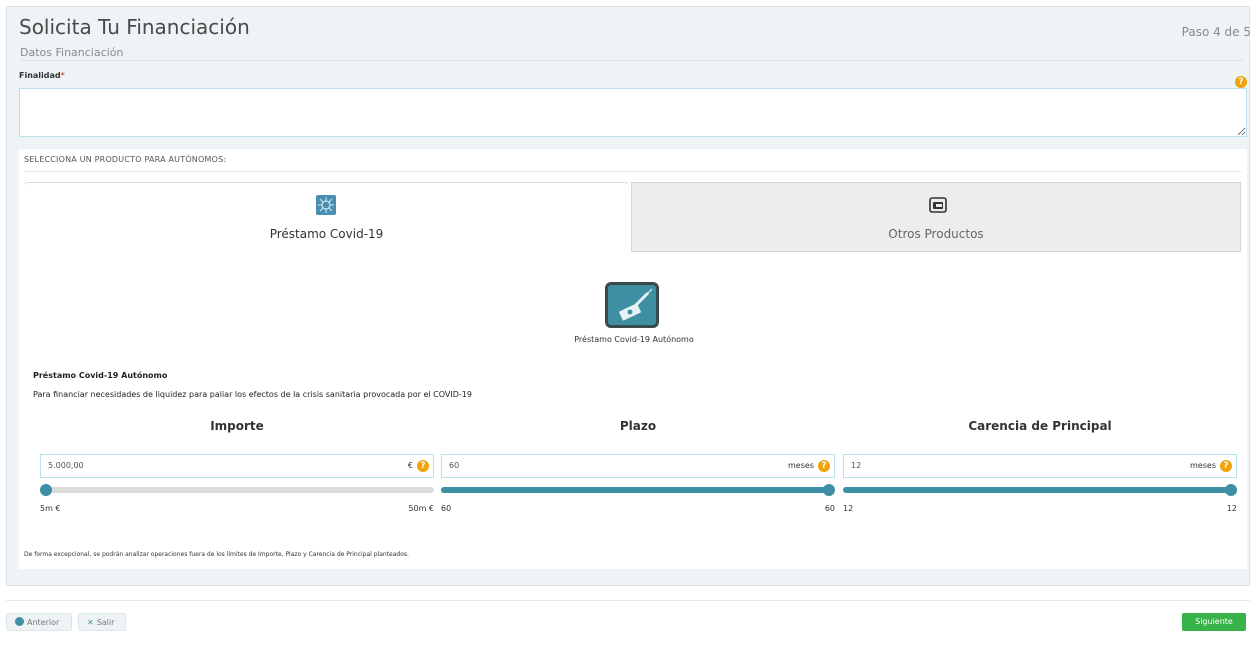 The height and width of the screenshot is (649, 1251). Describe the element at coordinates (636, 304) in the screenshot. I see `money-syringe-icon` at that location.